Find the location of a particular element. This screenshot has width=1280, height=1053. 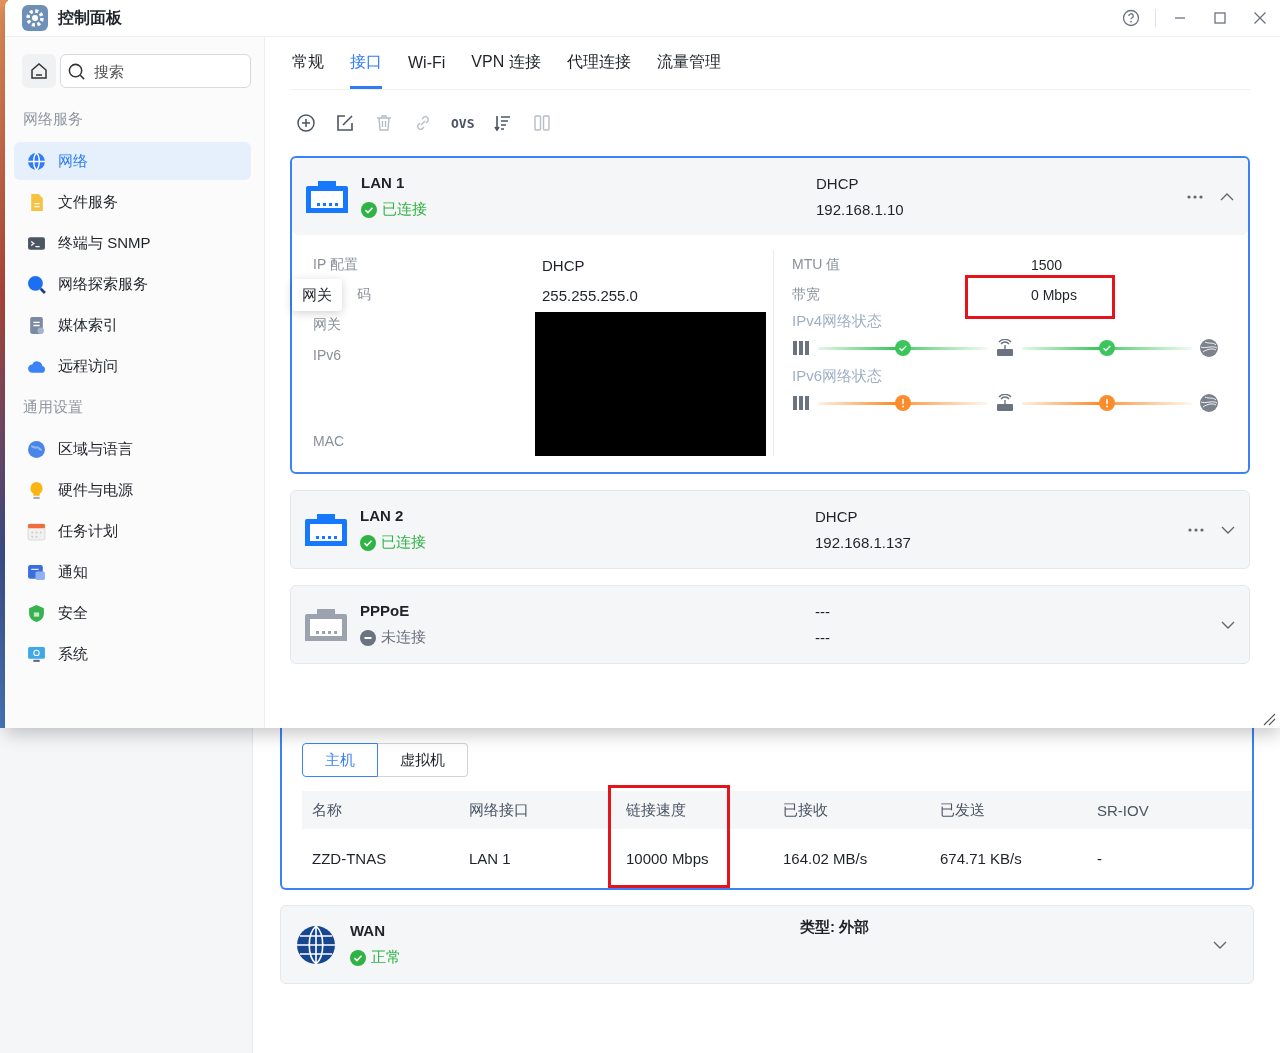

path-label: IPv6网络状态 is located at coordinates (837, 376).